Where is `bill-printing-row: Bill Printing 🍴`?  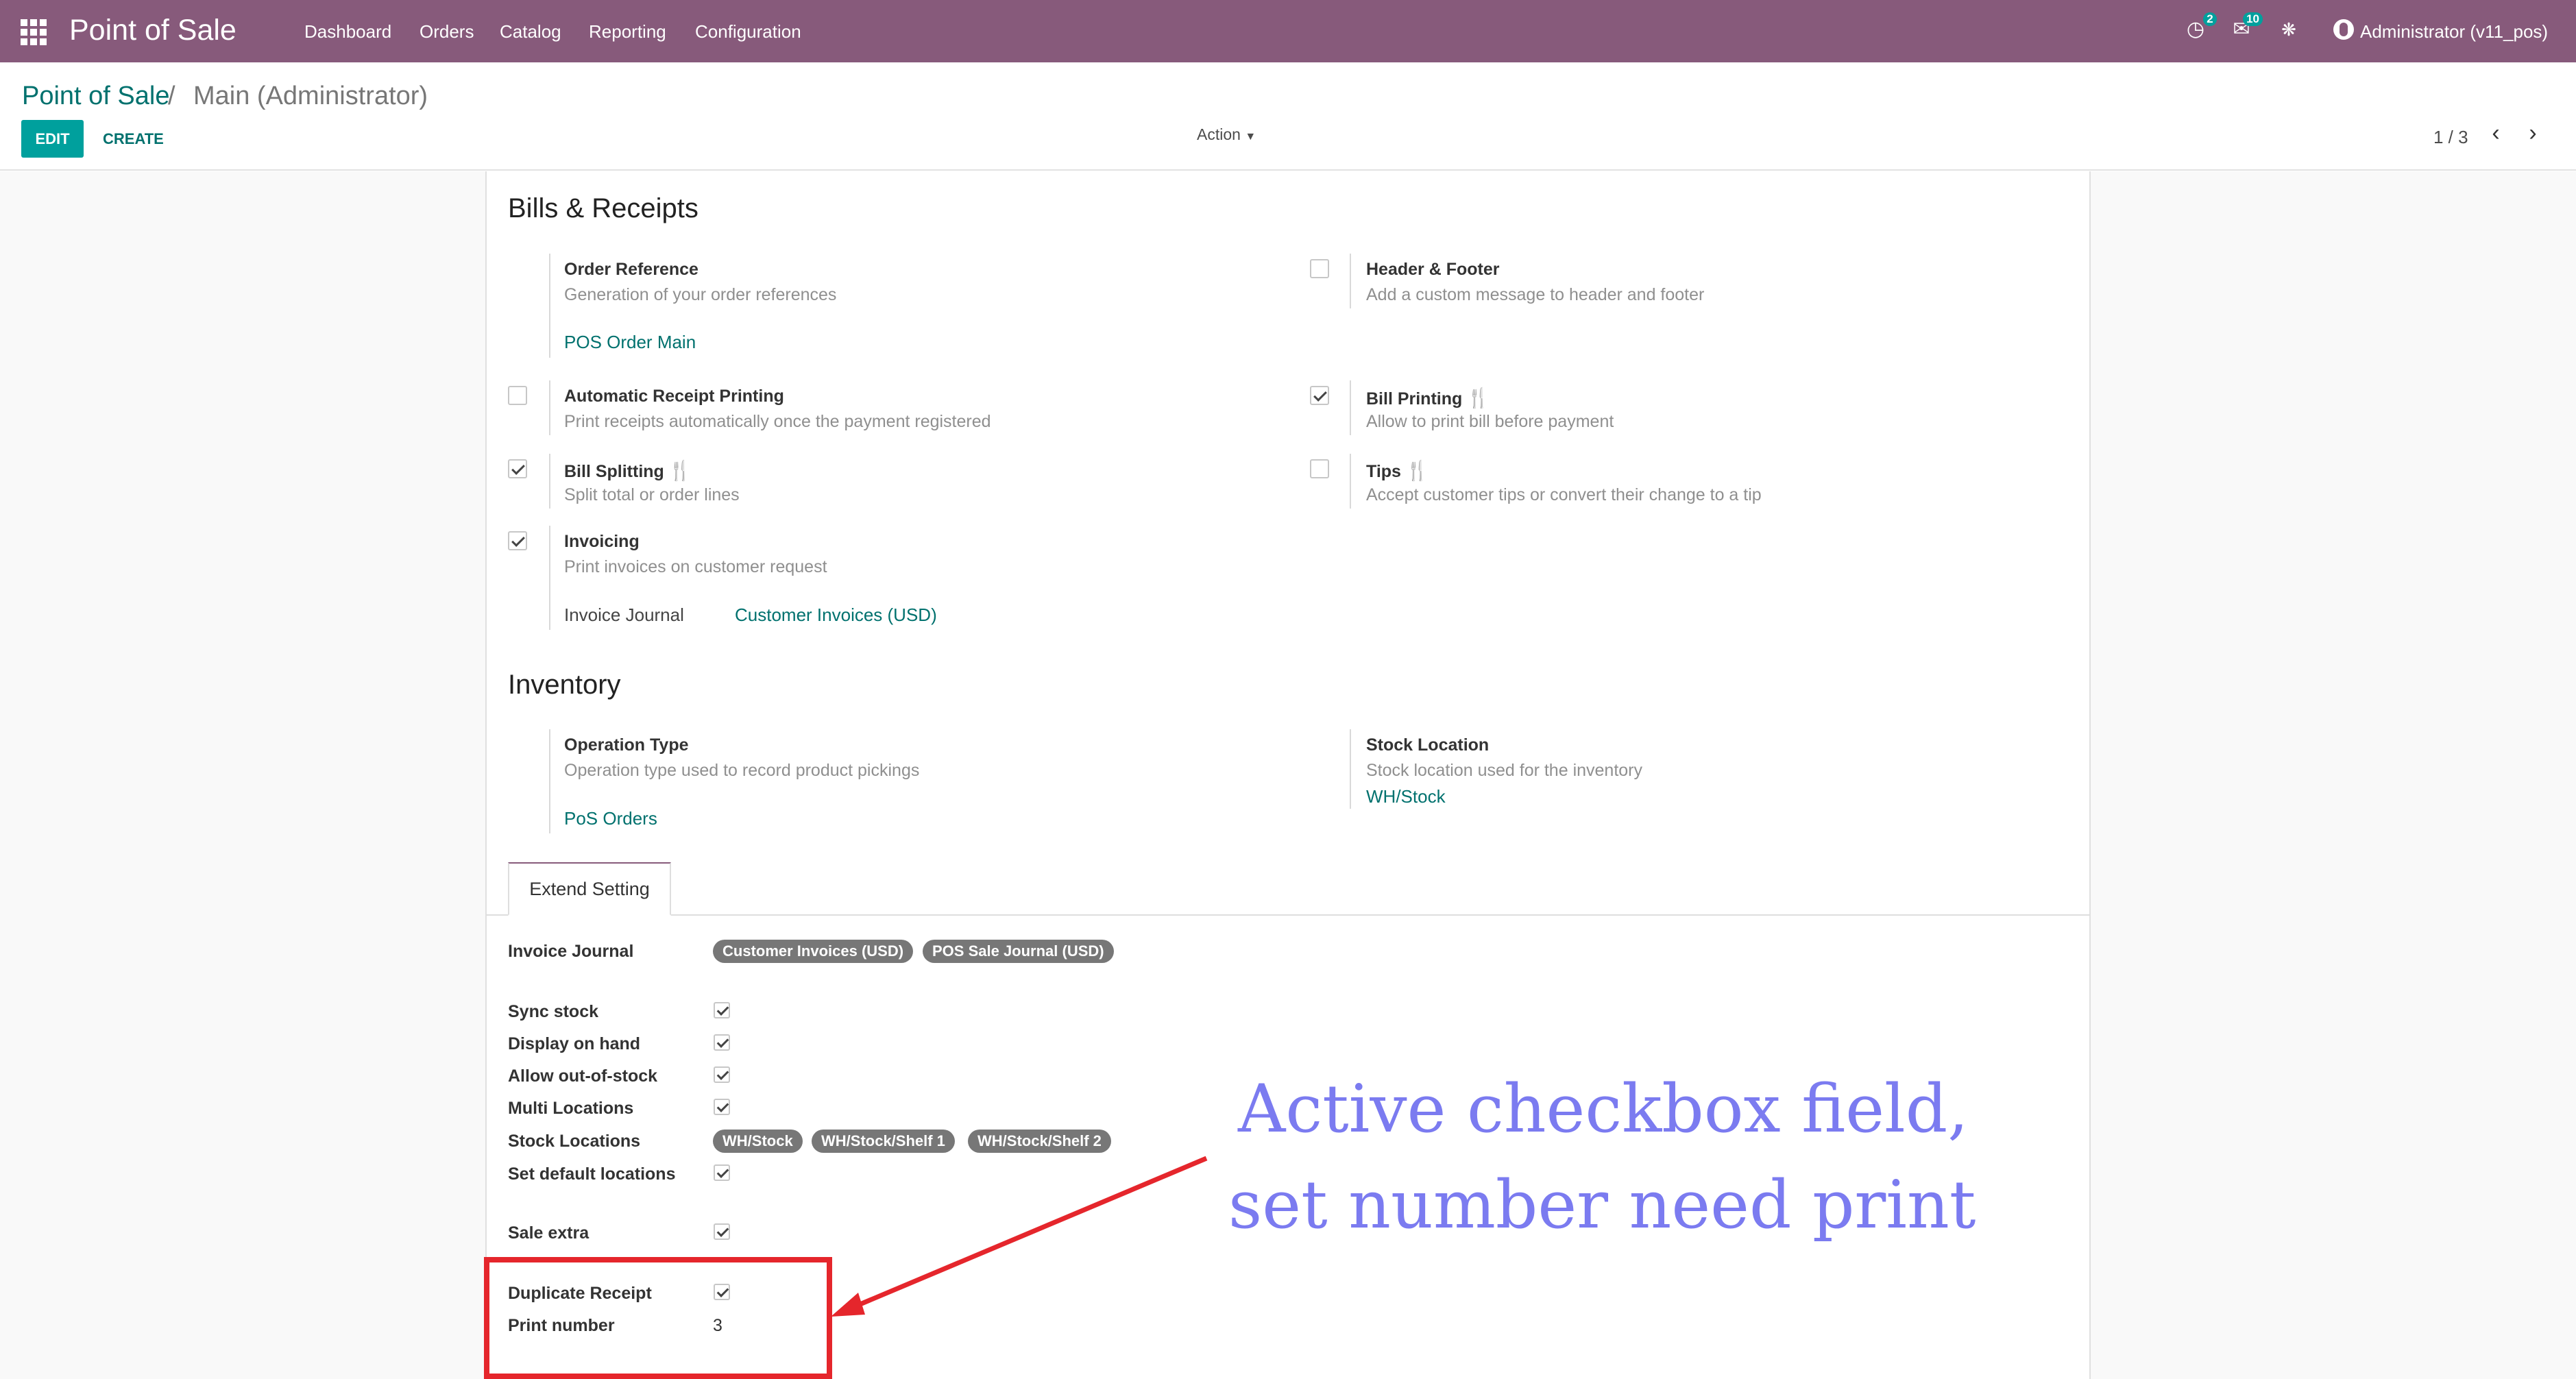 bill-printing-row: Bill Printing 🍴 is located at coordinates (1428, 398).